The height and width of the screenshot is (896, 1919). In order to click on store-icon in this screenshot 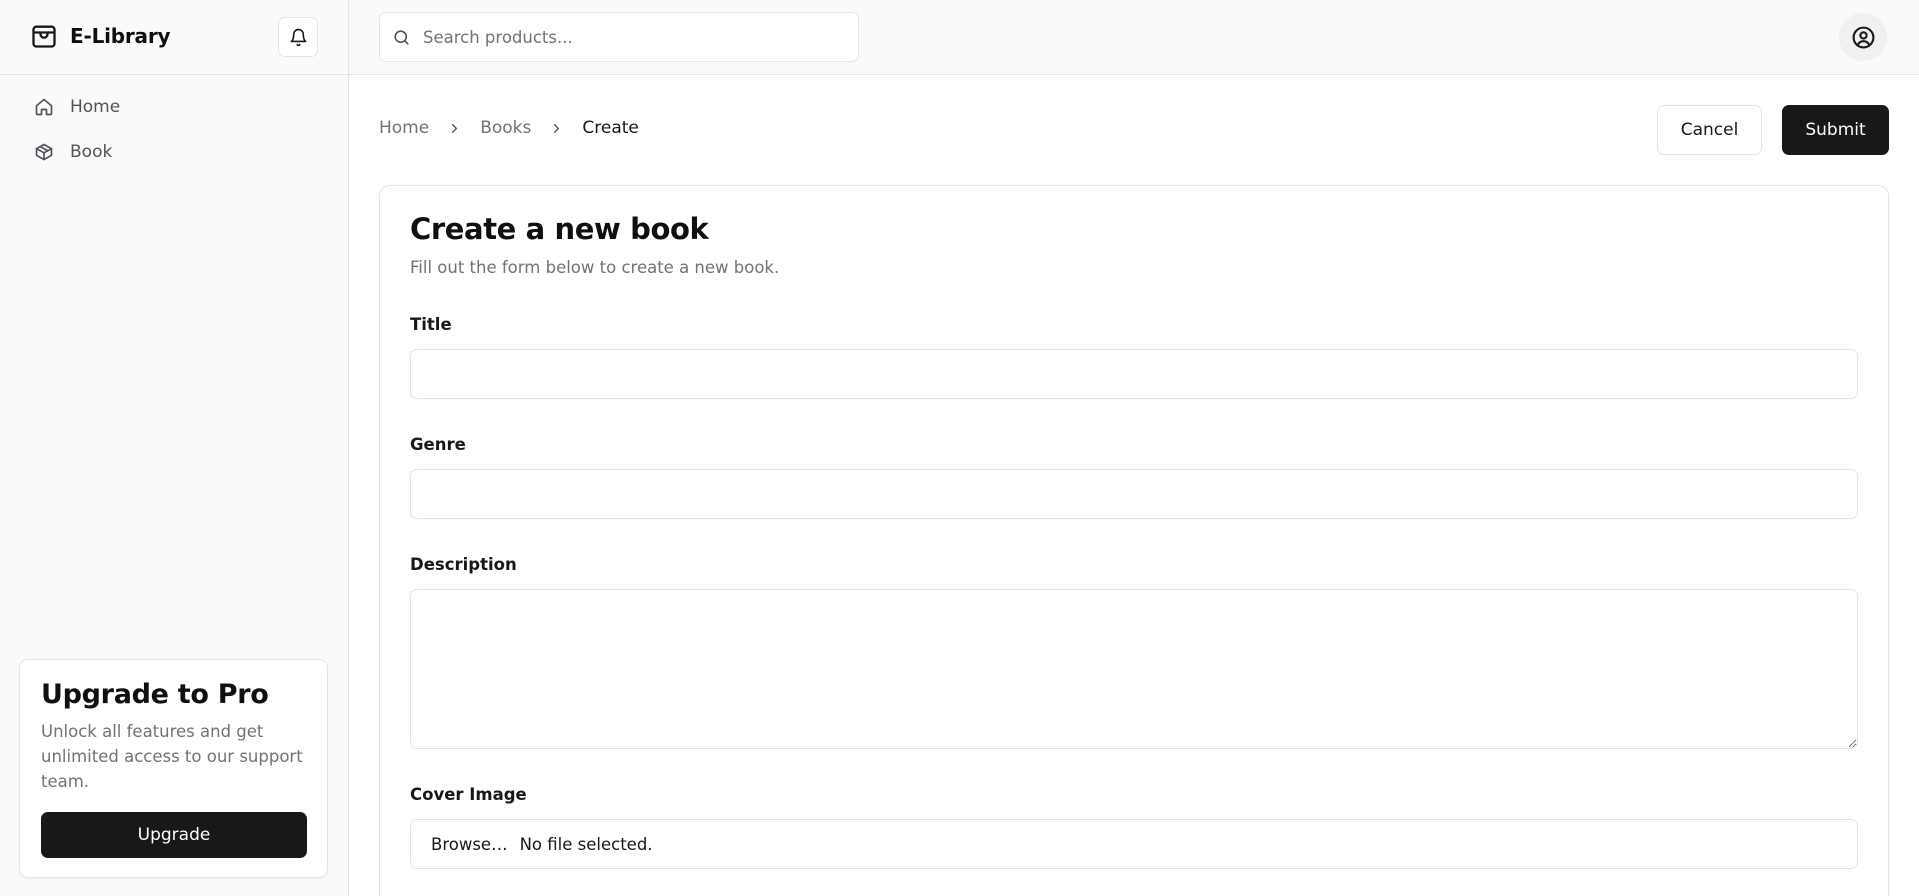, I will do `click(44, 36)`.